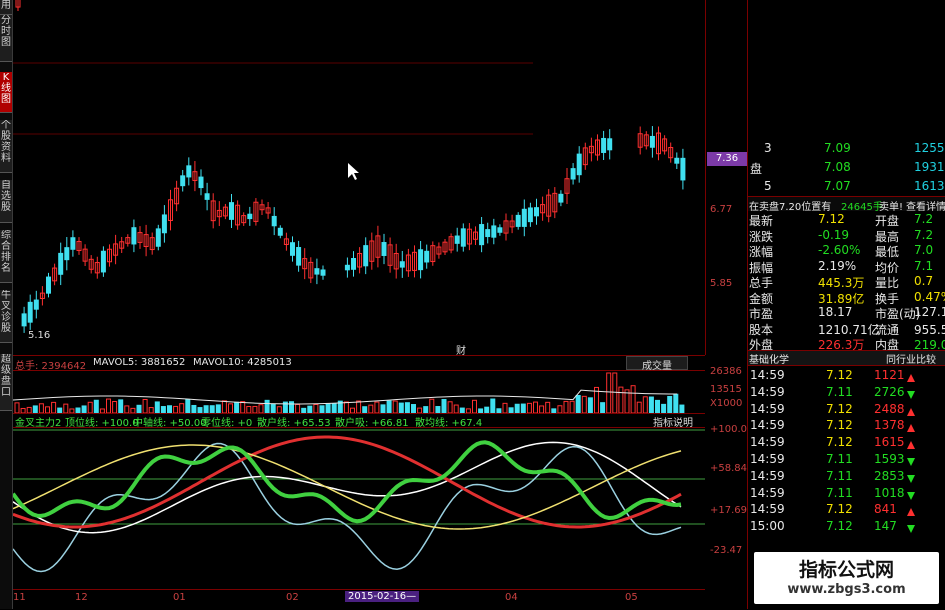  I want to click on quote-row: 涨幅 -2.60% 最低 7.0, so click(846, 251).